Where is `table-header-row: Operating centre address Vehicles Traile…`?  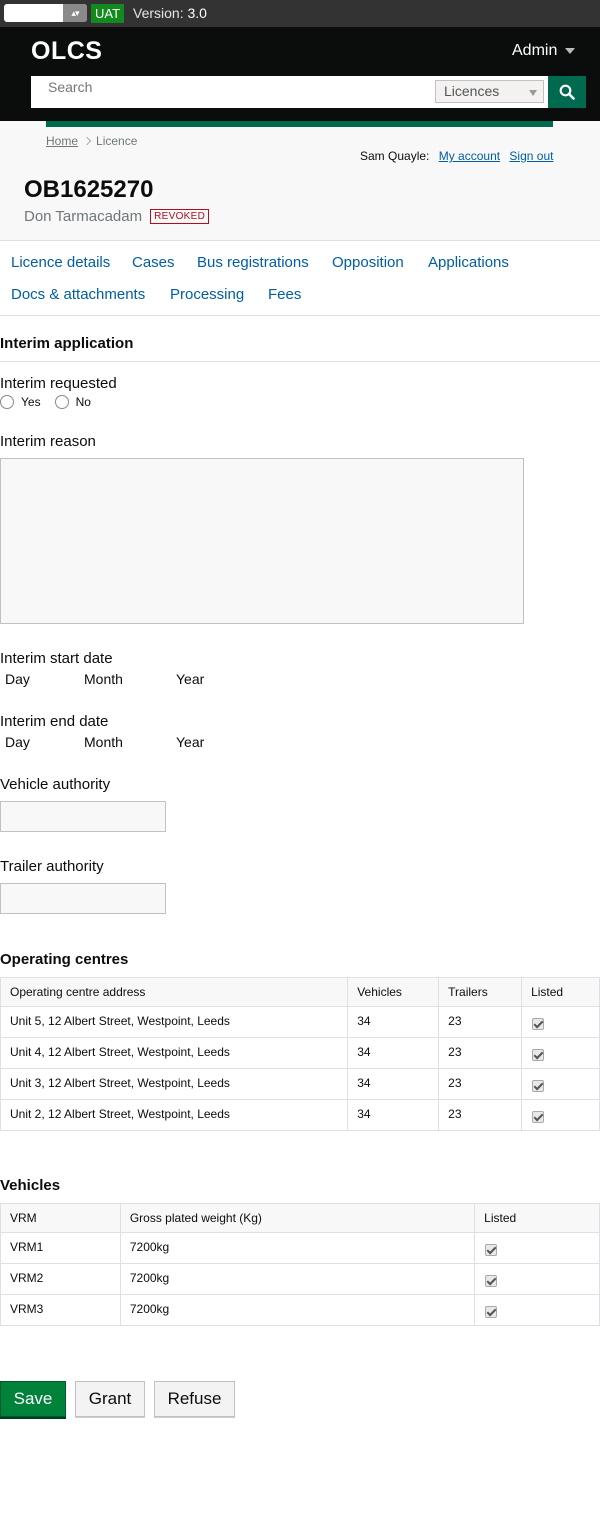 table-header-row: Operating centre address Vehicles Traile… is located at coordinates (300, 992).